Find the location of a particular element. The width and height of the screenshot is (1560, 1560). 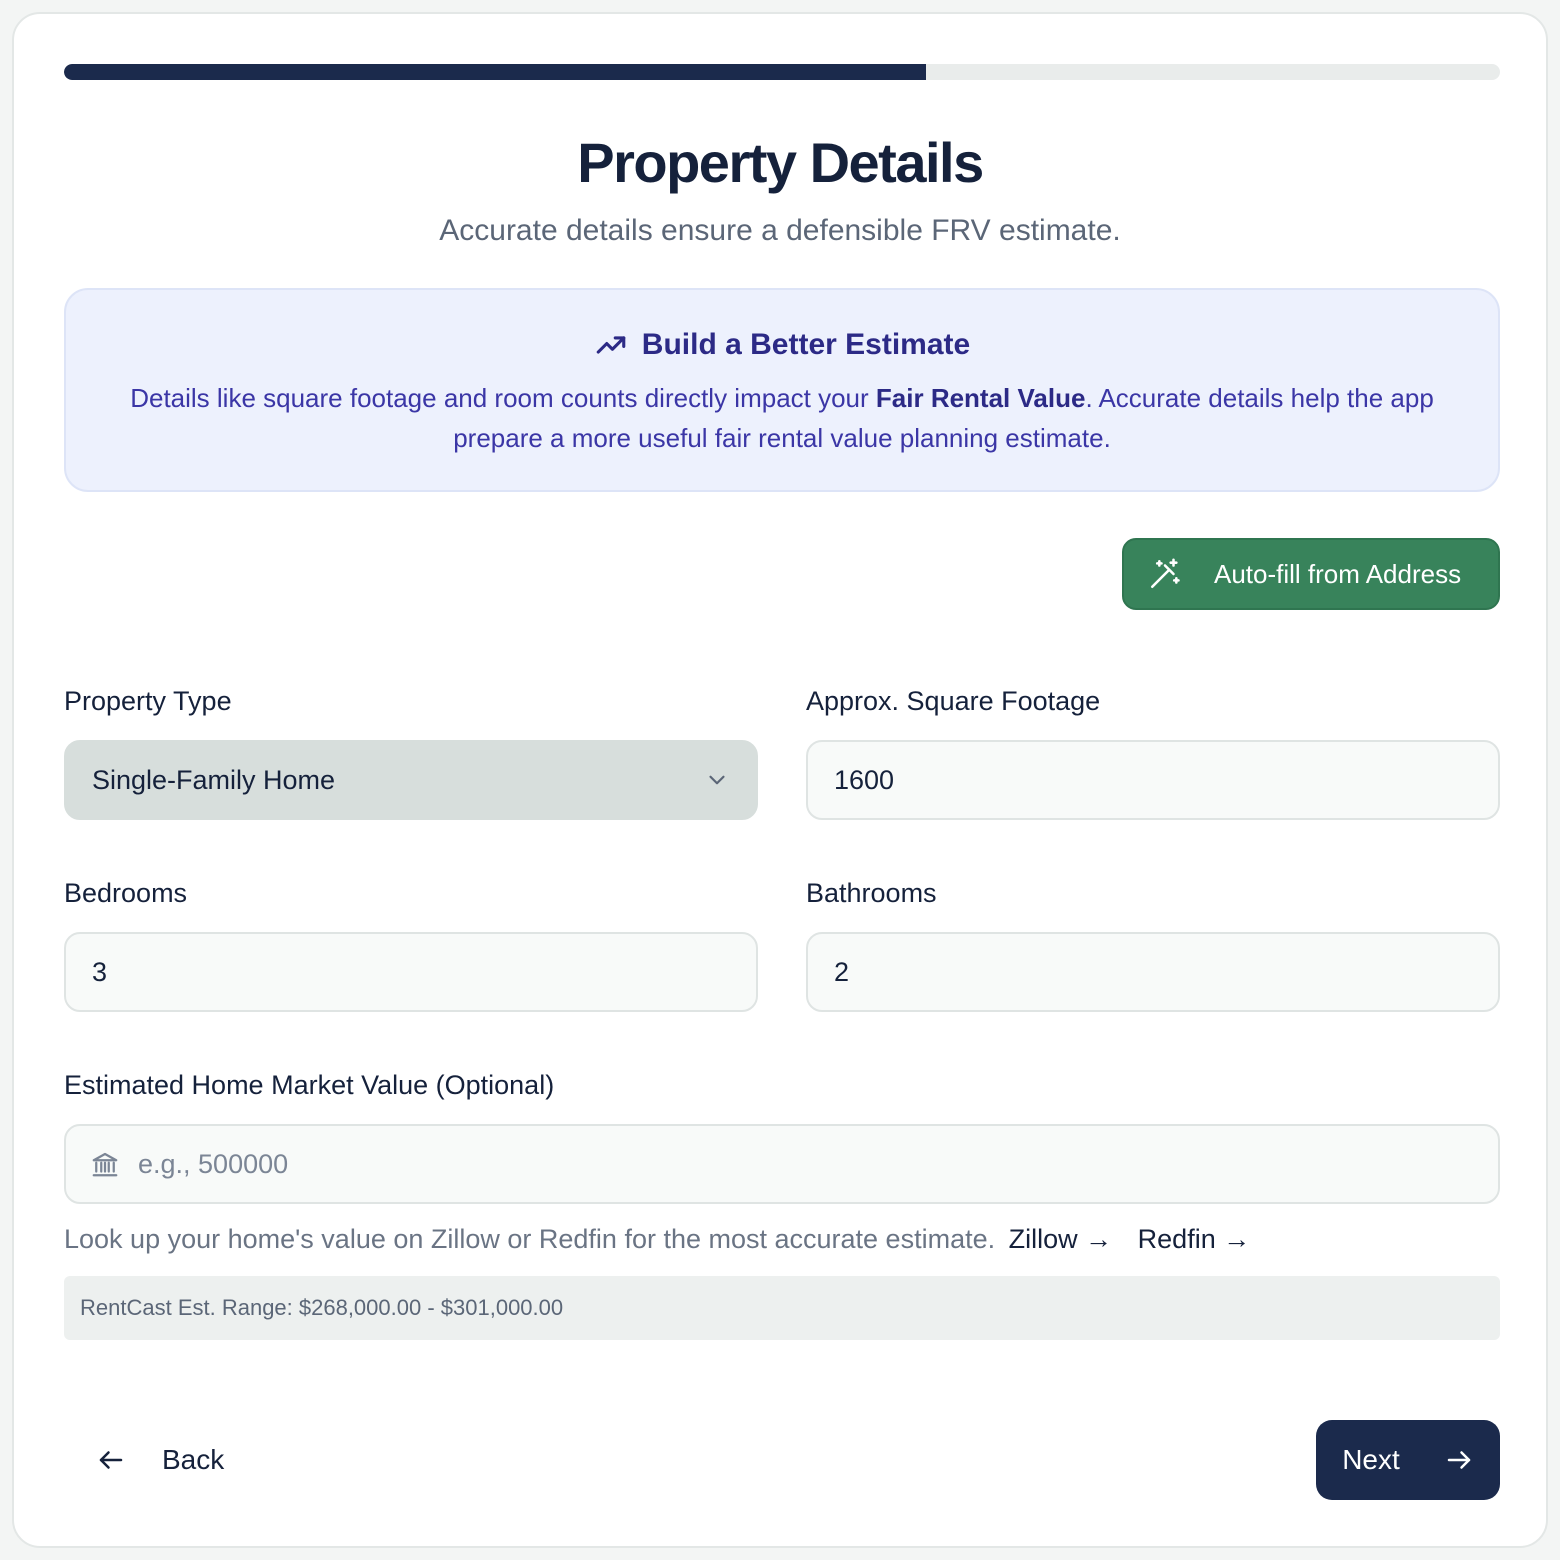

info-callout-heading: Build a Better Estimate is located at coordinates (806, 344).